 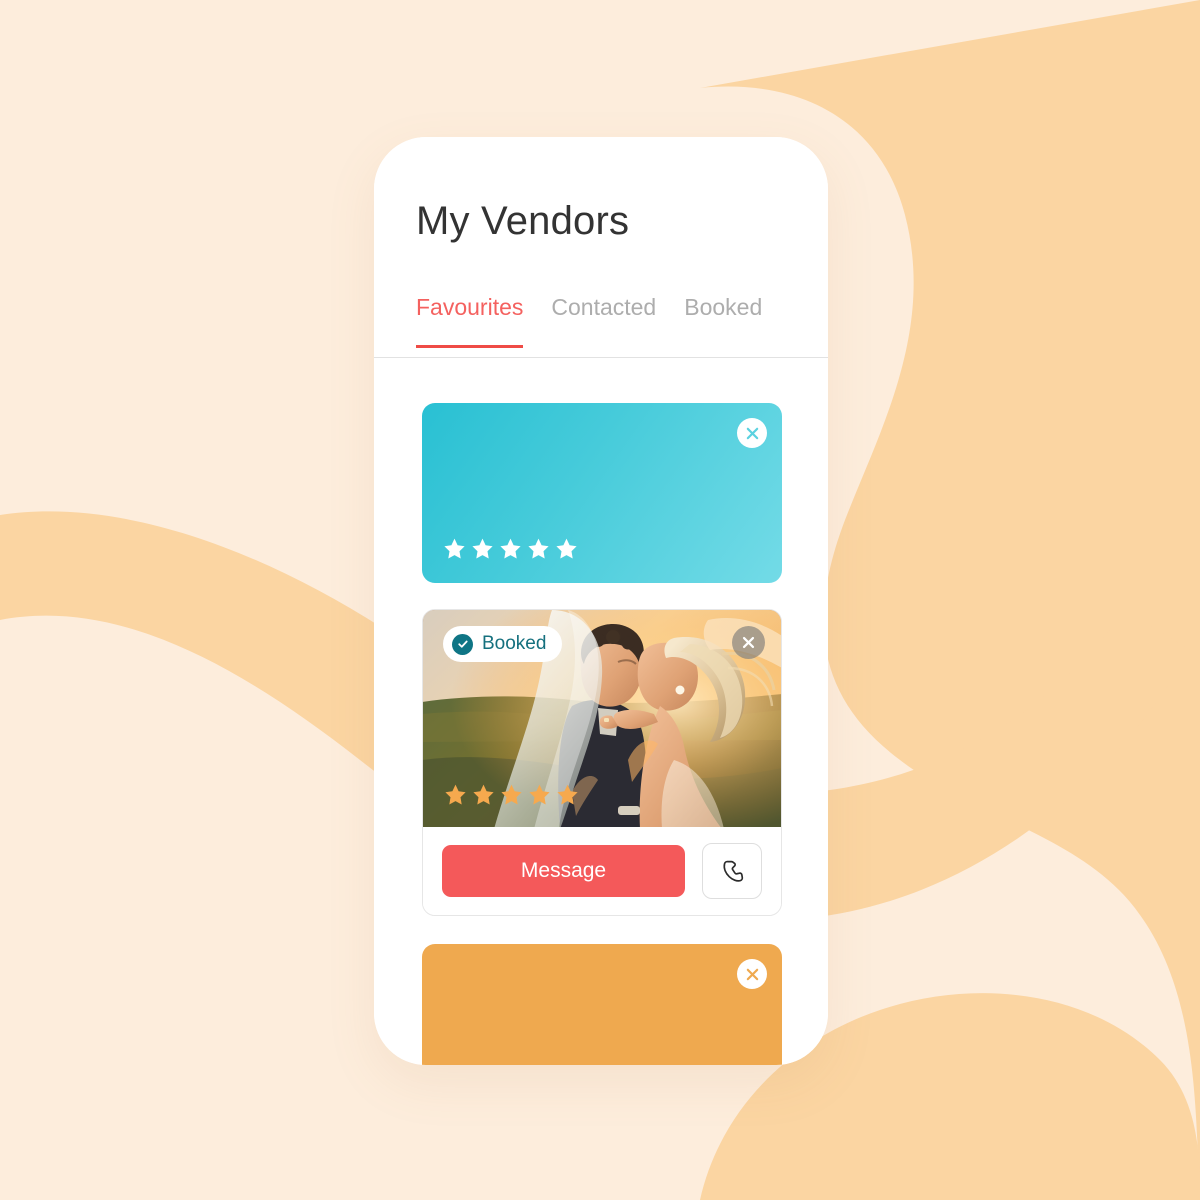 I want to click on vendor-card-teal, so click(x=602, y=493).